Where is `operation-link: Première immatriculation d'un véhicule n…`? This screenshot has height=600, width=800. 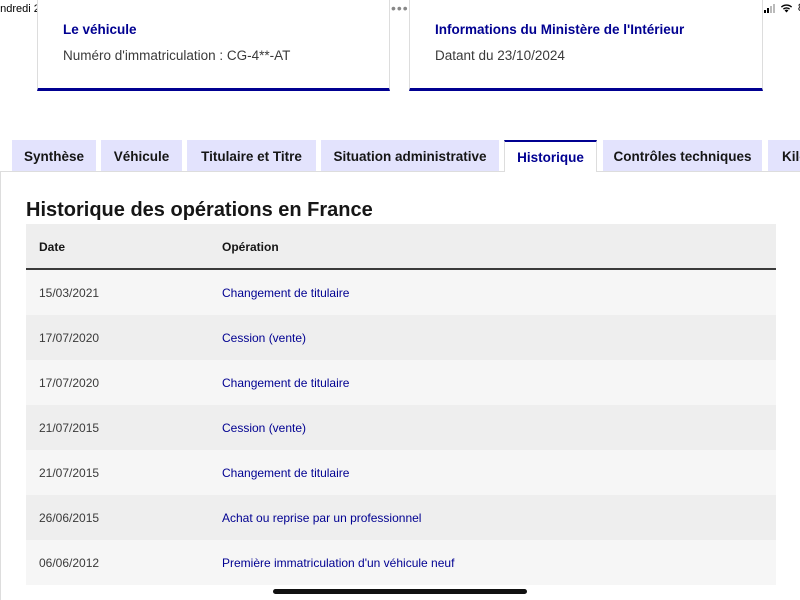 operation-link: Première immatriculation d'un véhicule n… is located at coordinates (338, 563).